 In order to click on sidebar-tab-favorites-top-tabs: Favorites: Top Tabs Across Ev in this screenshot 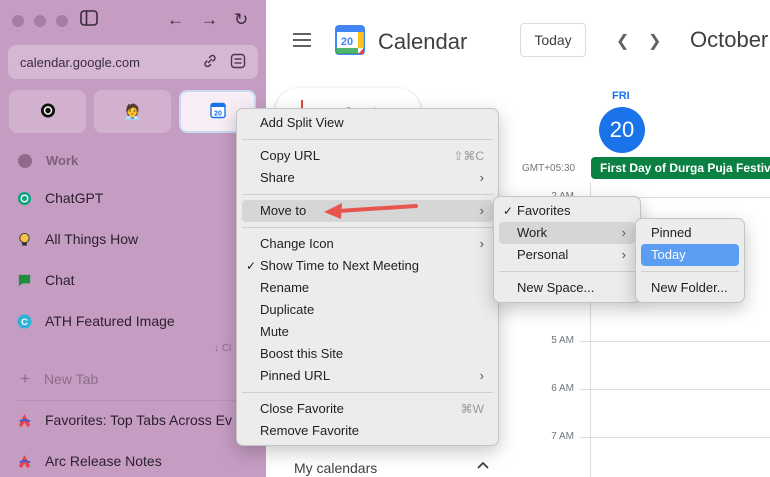, I will do `click(124, 420)`.